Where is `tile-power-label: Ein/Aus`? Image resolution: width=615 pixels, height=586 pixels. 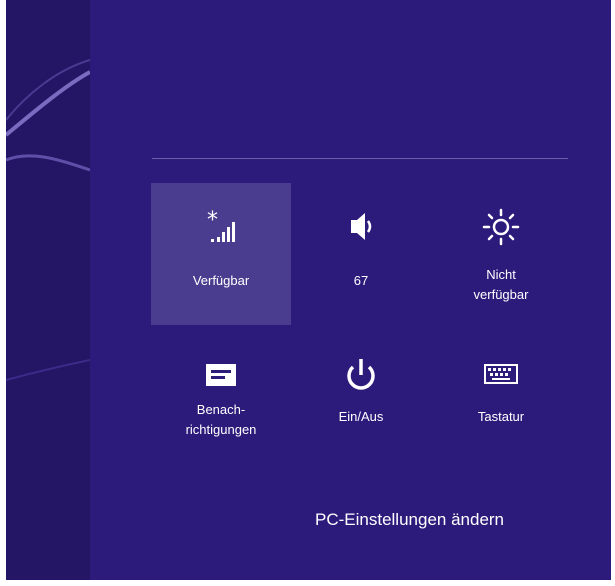 tile-power-label: Ein/Aus is located at coordinates (361, 416).